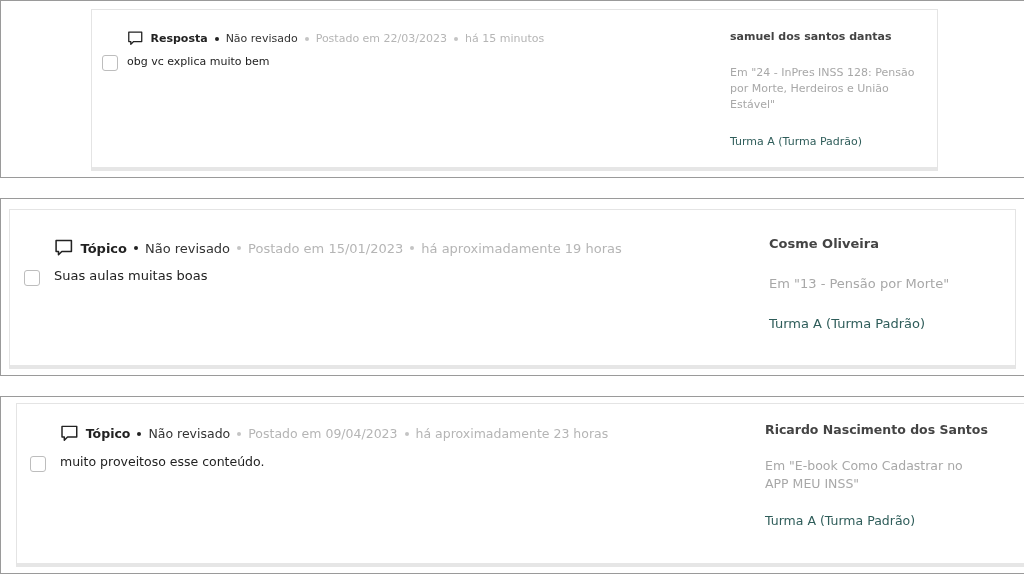 This screenshot has height=575, width=1024. What do you see at coordinates (199, 63) in the screenshot?
I see `comment-text: obg vc explica muito bem` at bounding box center [199, 63].